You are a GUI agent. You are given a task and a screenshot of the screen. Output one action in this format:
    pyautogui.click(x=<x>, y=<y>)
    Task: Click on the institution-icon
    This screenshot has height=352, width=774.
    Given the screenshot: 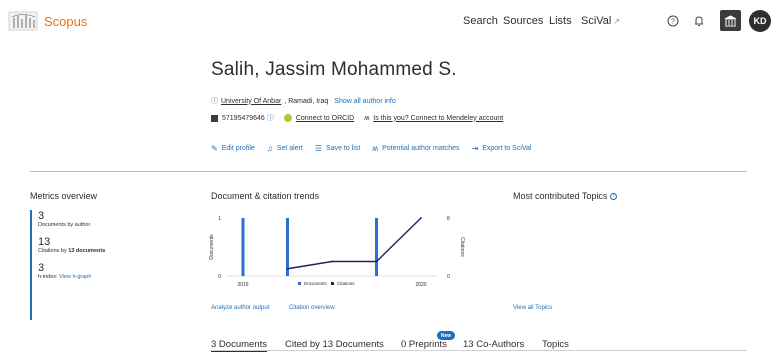 What is the action you would take?
    pyautogui.click(x=730, y=20)
    